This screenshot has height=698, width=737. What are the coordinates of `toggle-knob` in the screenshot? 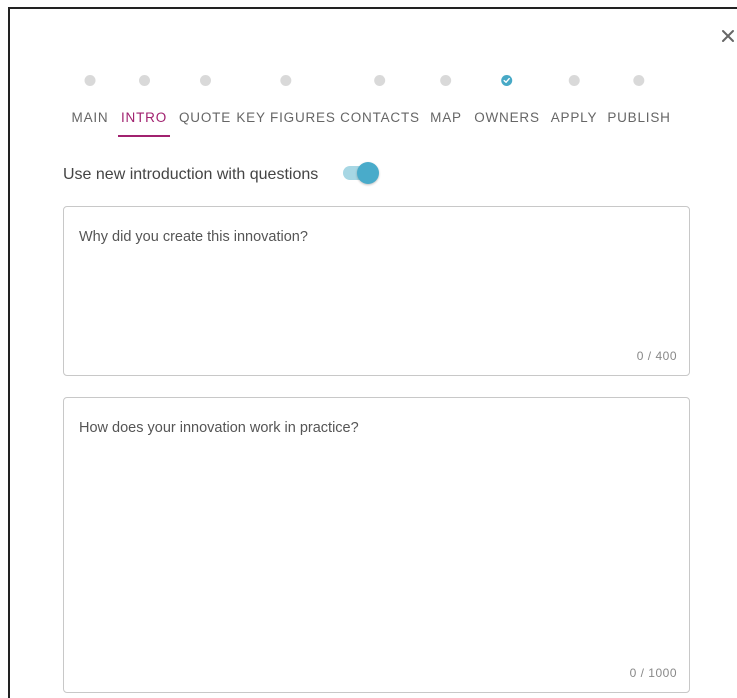 It's located at (368, 173).